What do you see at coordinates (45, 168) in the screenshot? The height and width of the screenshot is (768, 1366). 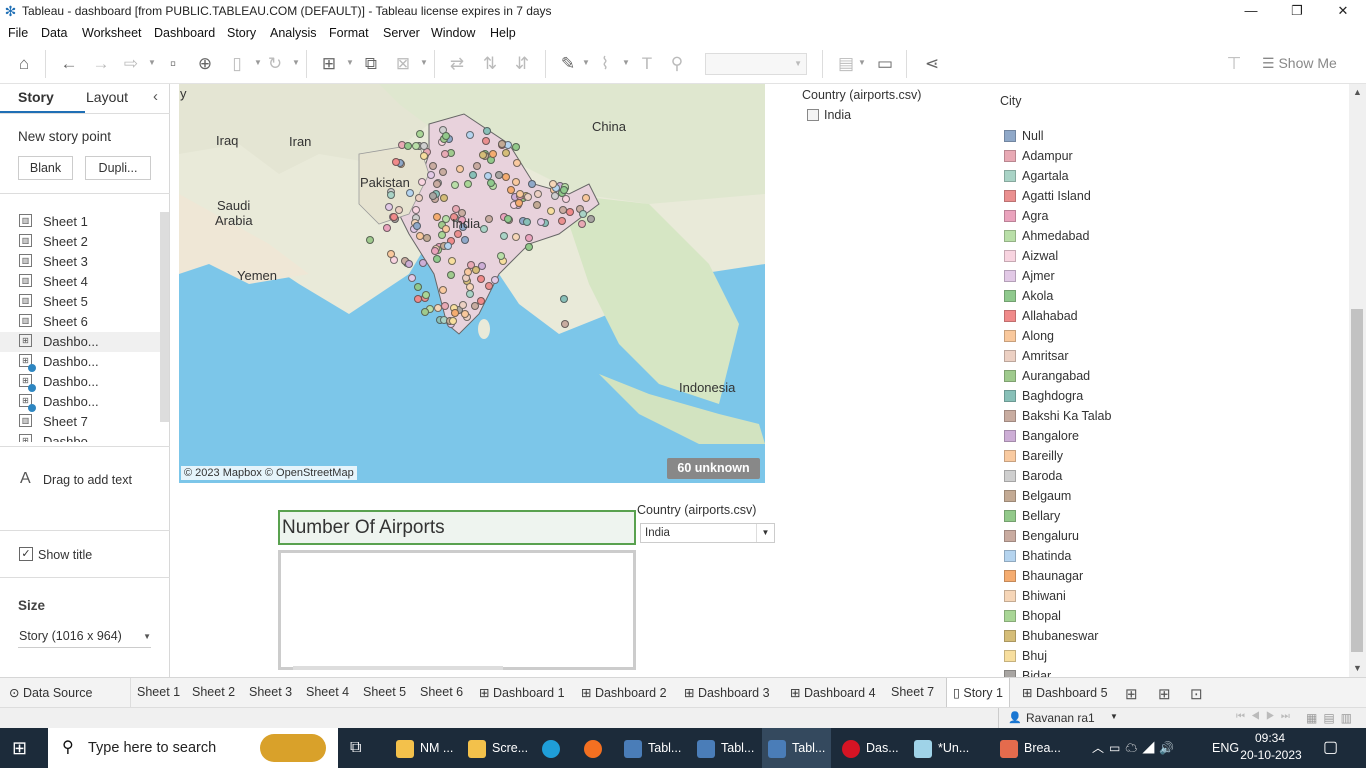 I see `blank-button: Blank` at bounding box center [45, 168].